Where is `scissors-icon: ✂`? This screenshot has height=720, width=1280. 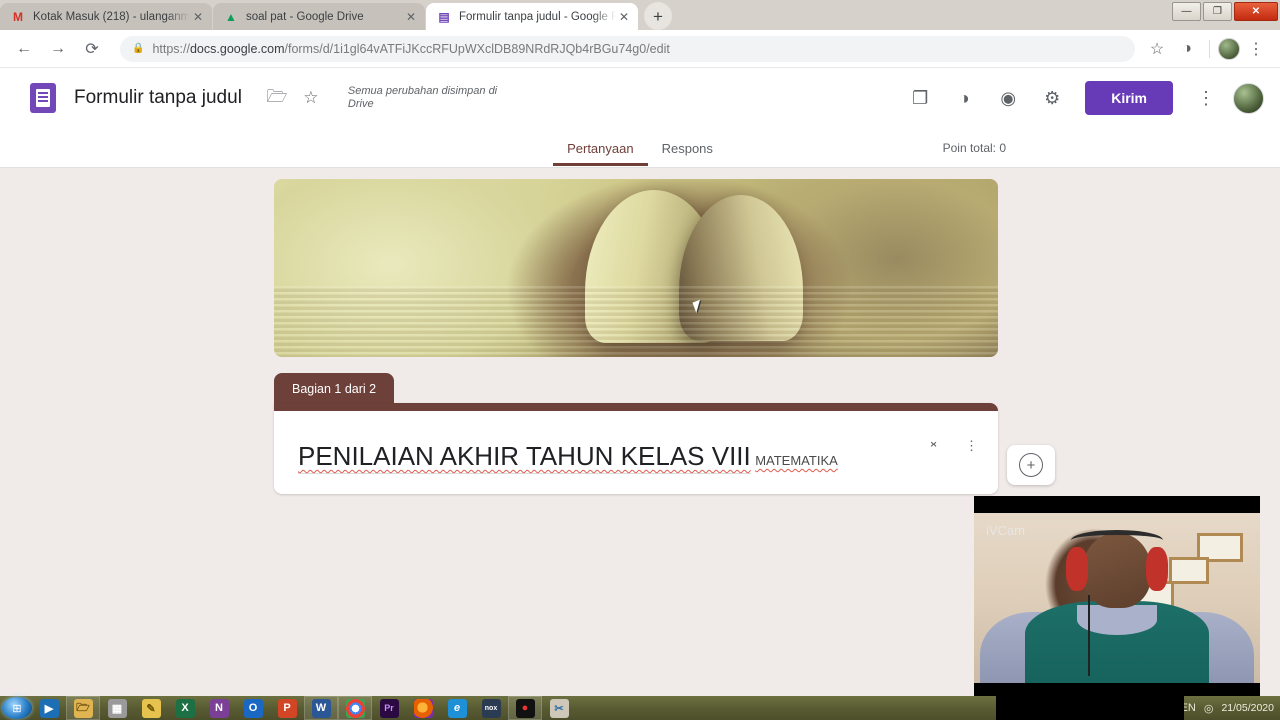 scissors-icon: ✂ is located at coordinates (559, 708).